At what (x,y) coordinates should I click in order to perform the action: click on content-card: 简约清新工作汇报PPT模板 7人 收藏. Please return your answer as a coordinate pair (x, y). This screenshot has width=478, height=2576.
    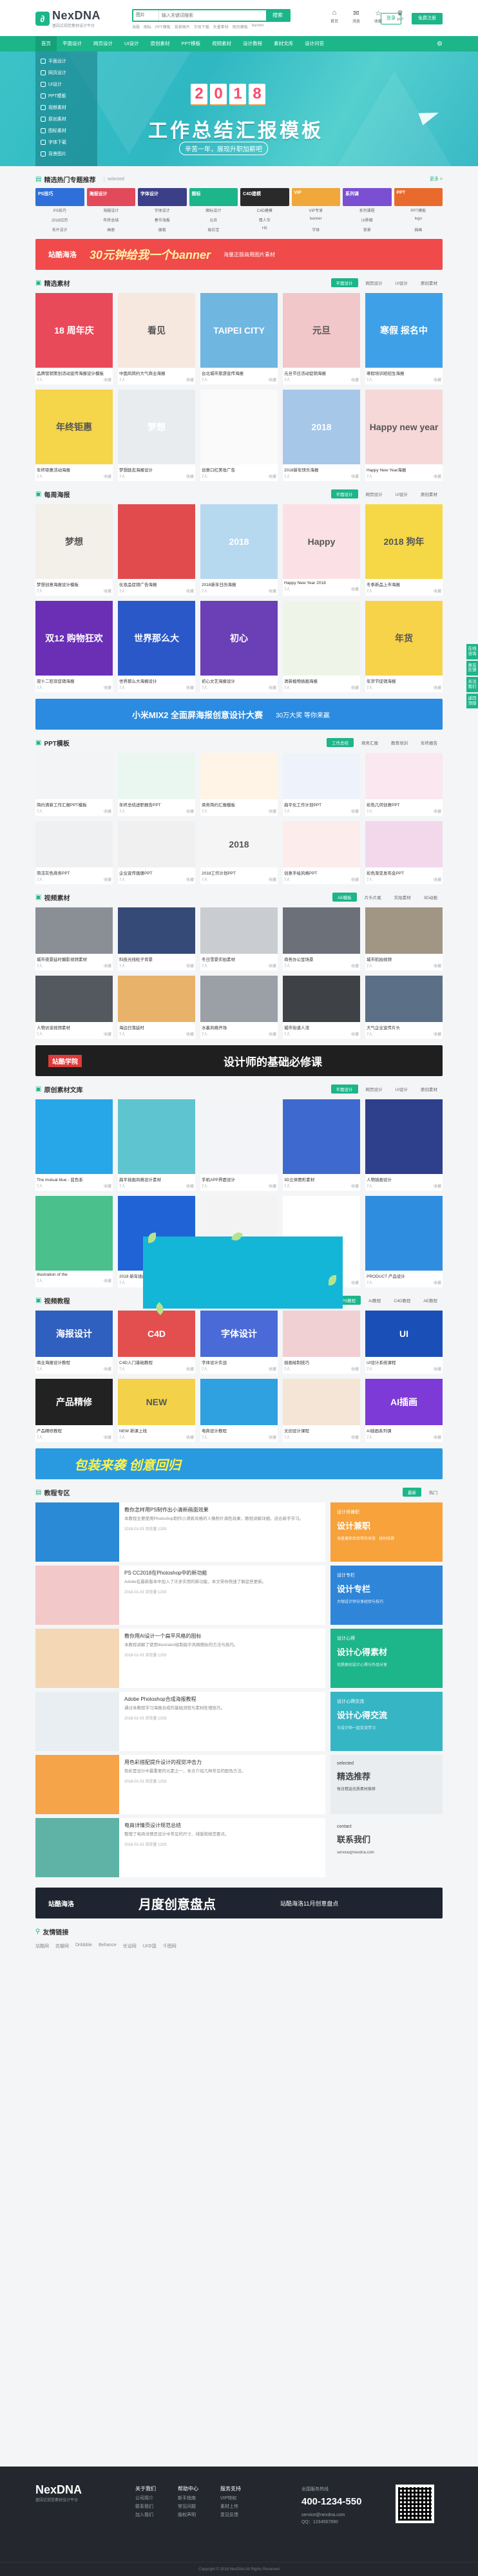
    Looking at the image, I should click on (74, 784).